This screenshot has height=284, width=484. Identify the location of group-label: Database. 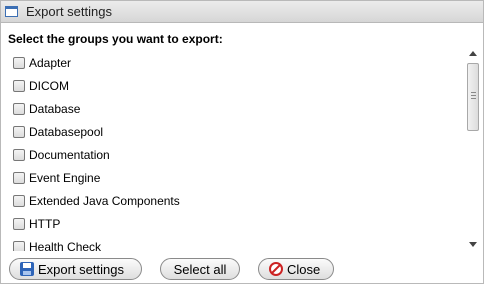
(55, 108).